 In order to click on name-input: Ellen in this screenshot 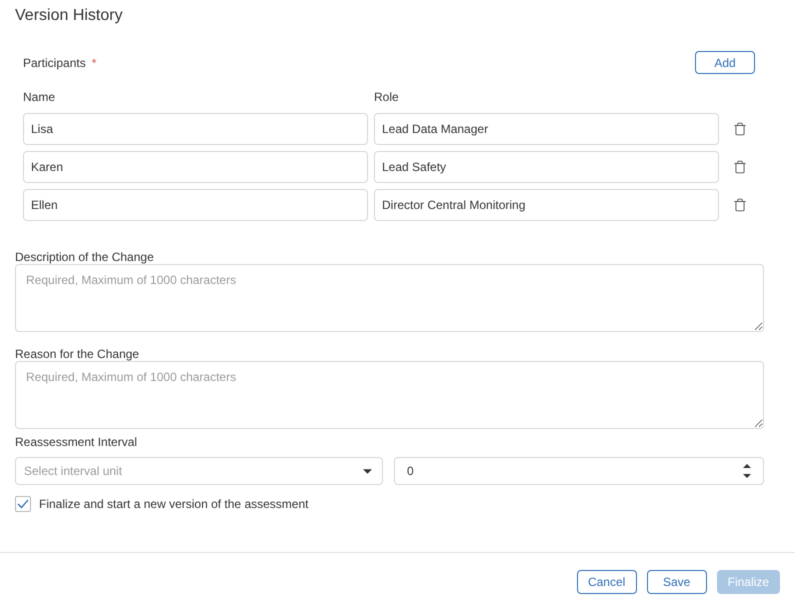, I will do `click(195, 205)`.